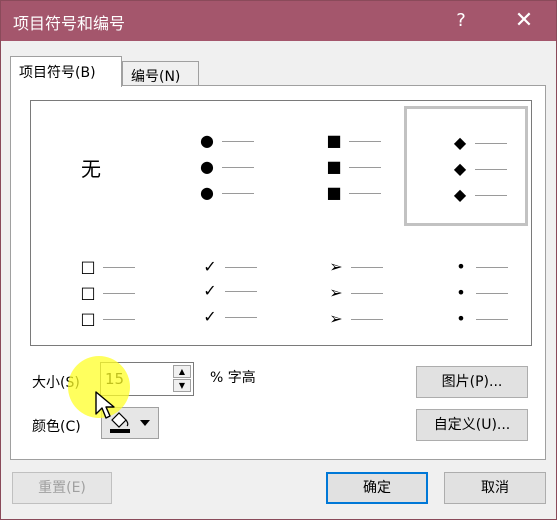  What do you see at coordinates (66, 71) in the screenshot?
I see `tab-bullets: 项目符号(B)` at bounding box center [66, 71].